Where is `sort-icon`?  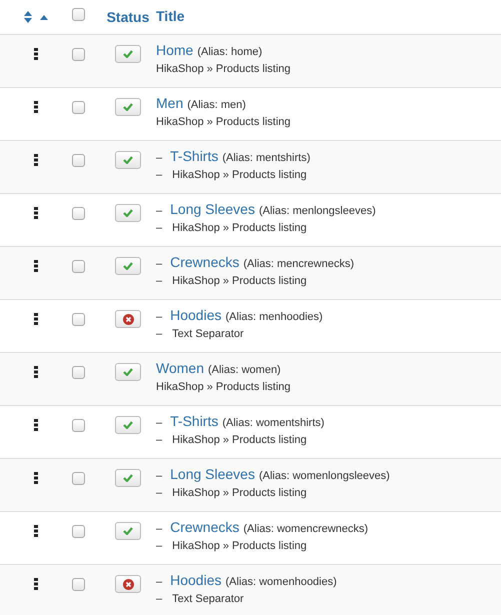 sort-icon is located at coordinates (28, 17).